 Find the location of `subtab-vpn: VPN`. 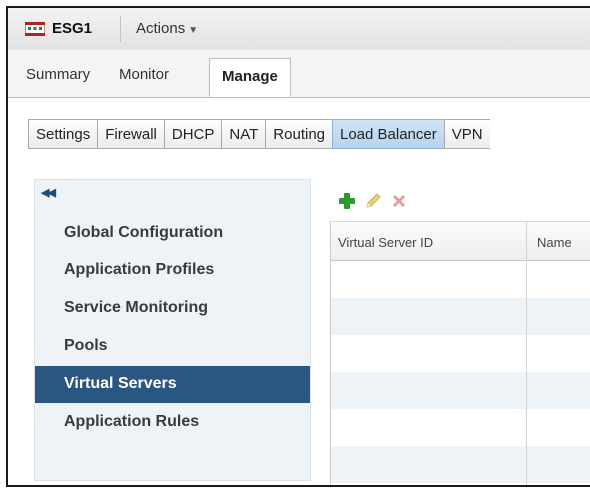

subtab-vpn: VPN is located at coordinates (466, 134).